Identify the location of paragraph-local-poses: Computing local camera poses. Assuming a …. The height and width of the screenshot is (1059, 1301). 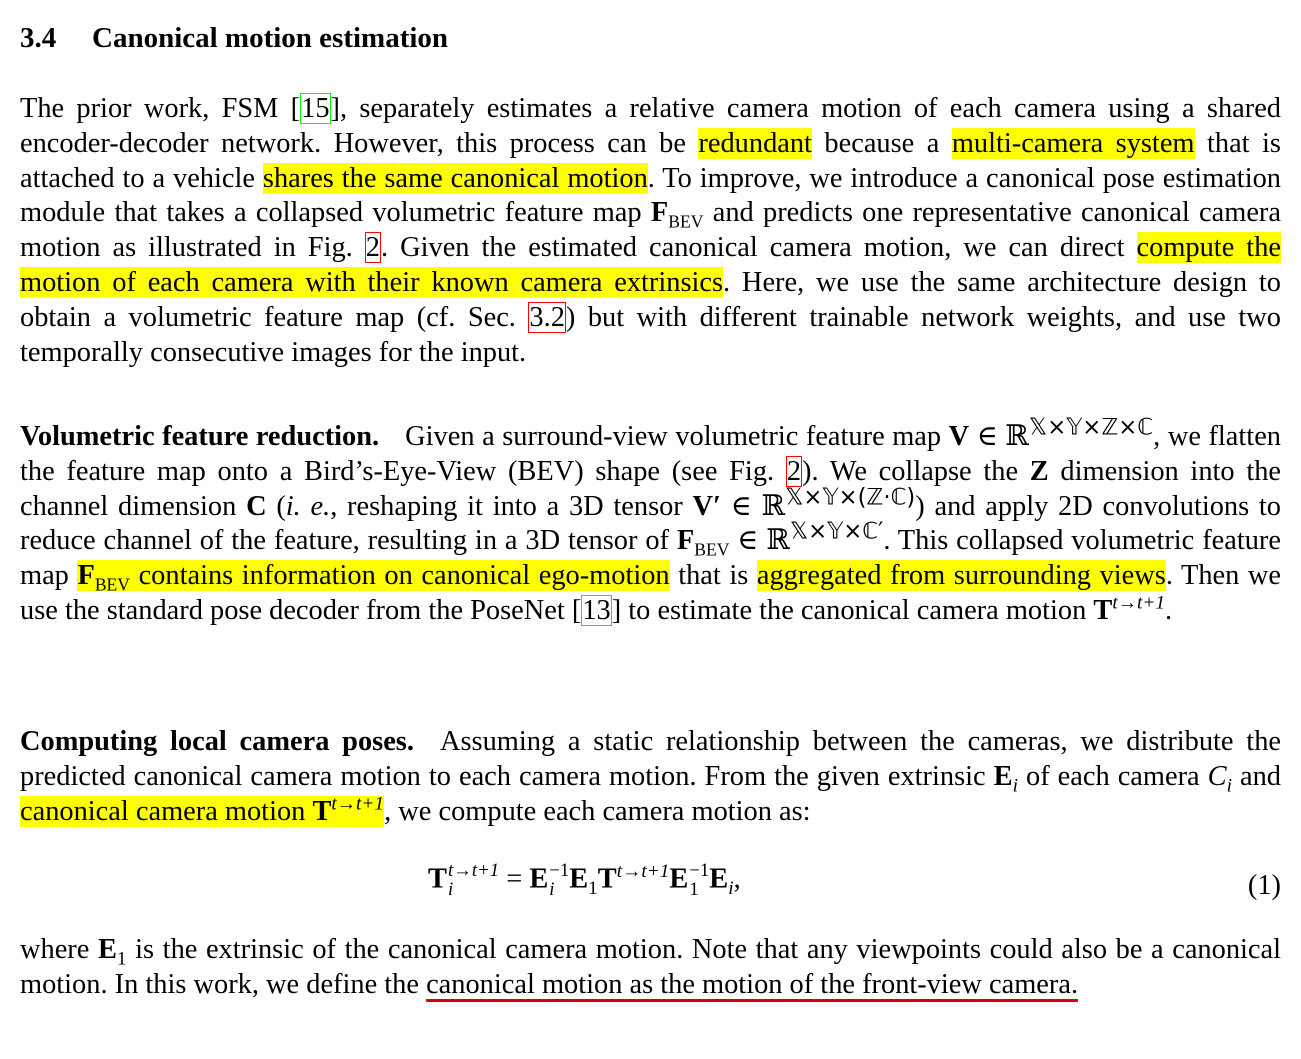
(650, 777).